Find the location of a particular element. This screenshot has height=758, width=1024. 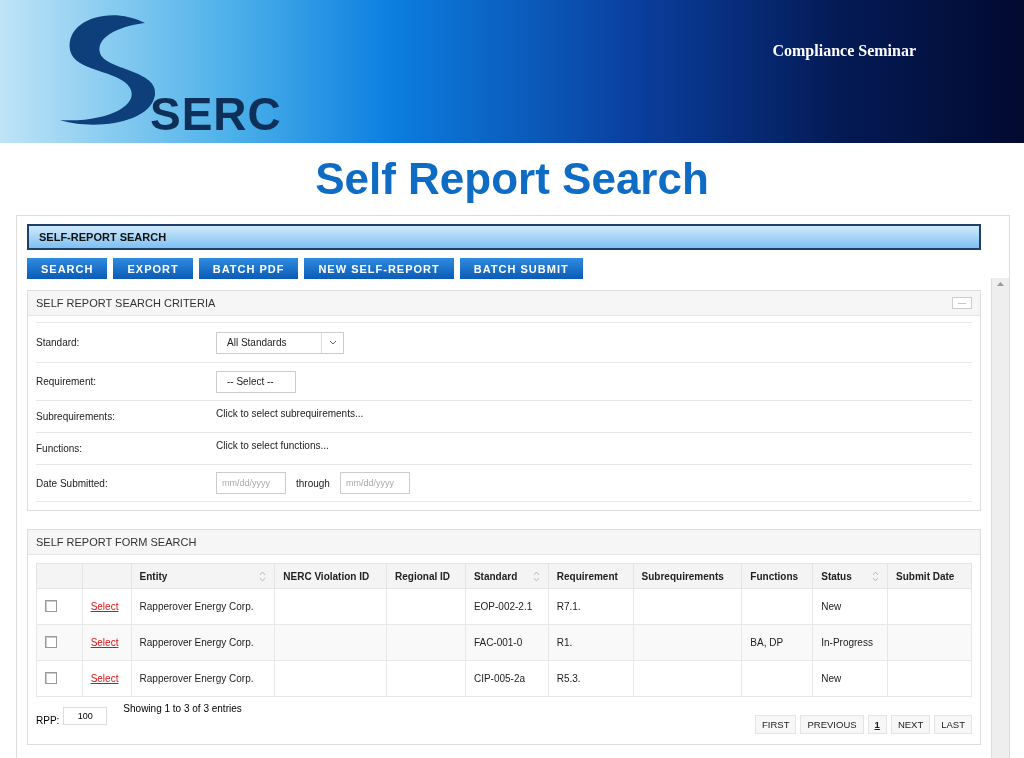

page-title-bar: SELF-REPORT SEARCH is located at coordinates (504, 237).